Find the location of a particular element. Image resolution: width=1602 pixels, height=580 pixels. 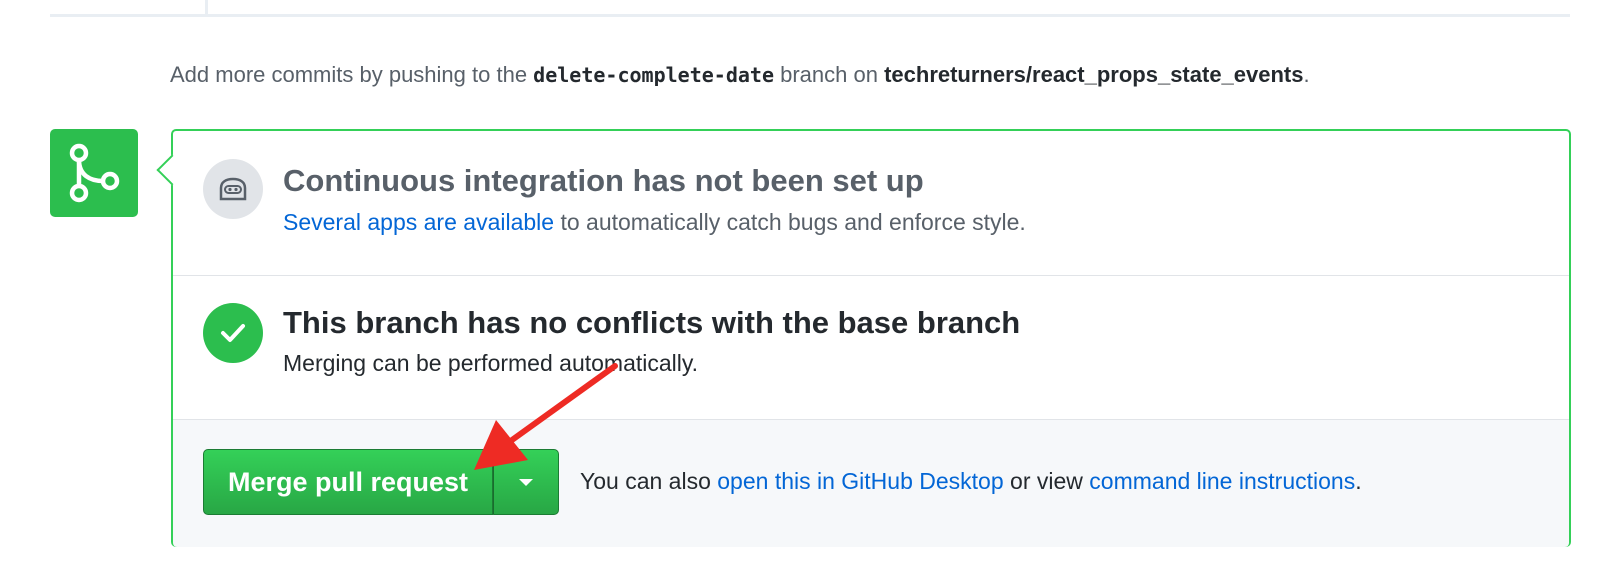

merge-method-dropdown-button is located at coordinates (526, 482).